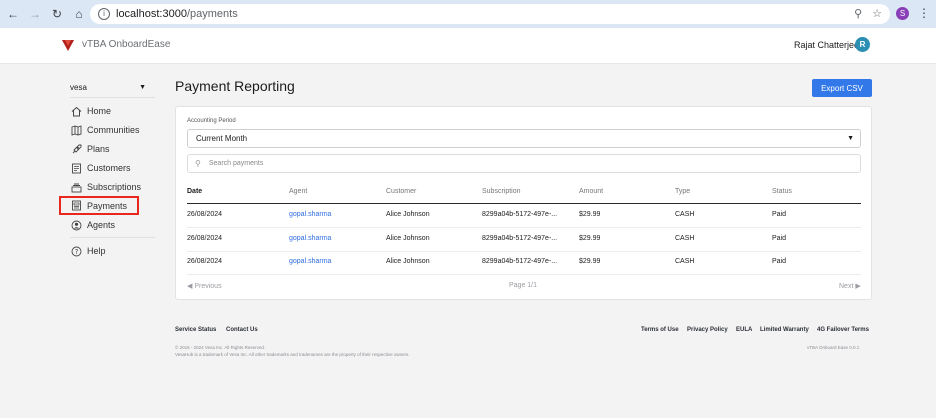  Describe the element at coordinates (96, 251) in the screenshot. I see `sidebar-item-label: Help` at that location.